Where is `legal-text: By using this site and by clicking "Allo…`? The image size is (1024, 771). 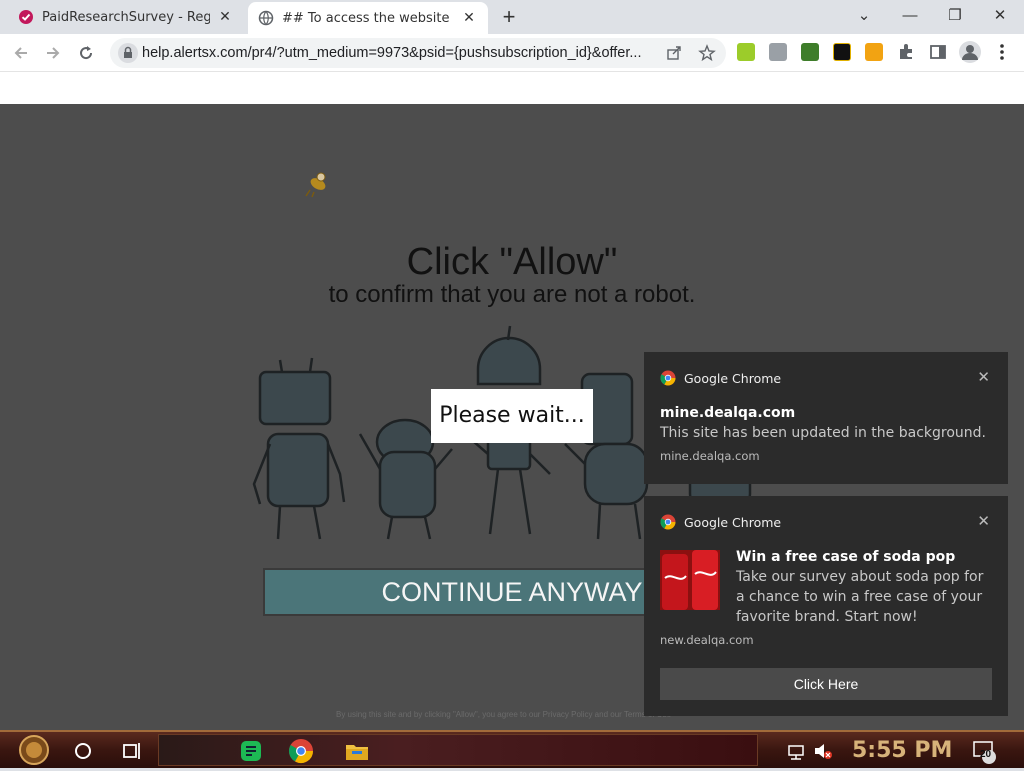 legal-text: By using this site and by clicking "Allo… is located at coordinates (504, 714).